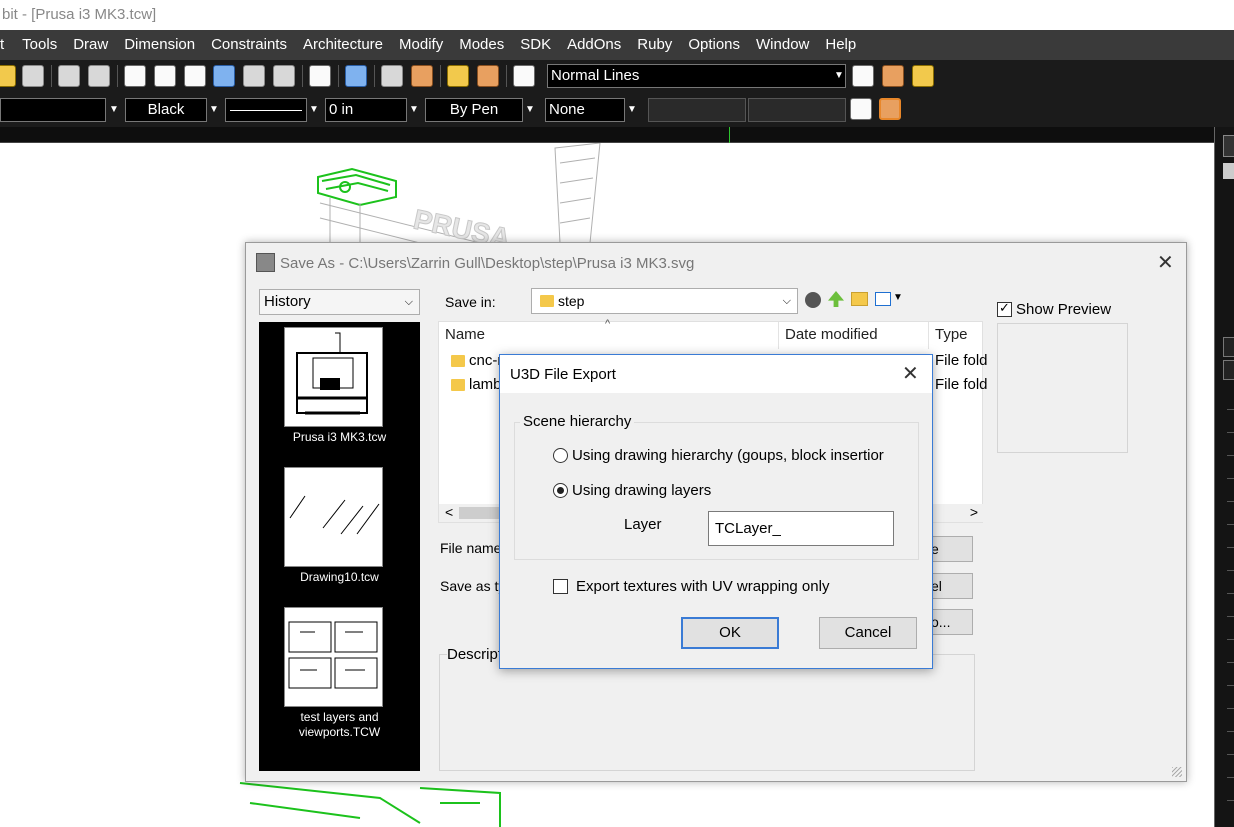  I want to click on properties-icon, so click(524, 76).